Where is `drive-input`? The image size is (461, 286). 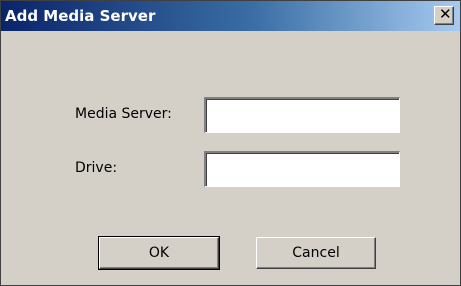
drive-input is located at coordinates (302, 169).